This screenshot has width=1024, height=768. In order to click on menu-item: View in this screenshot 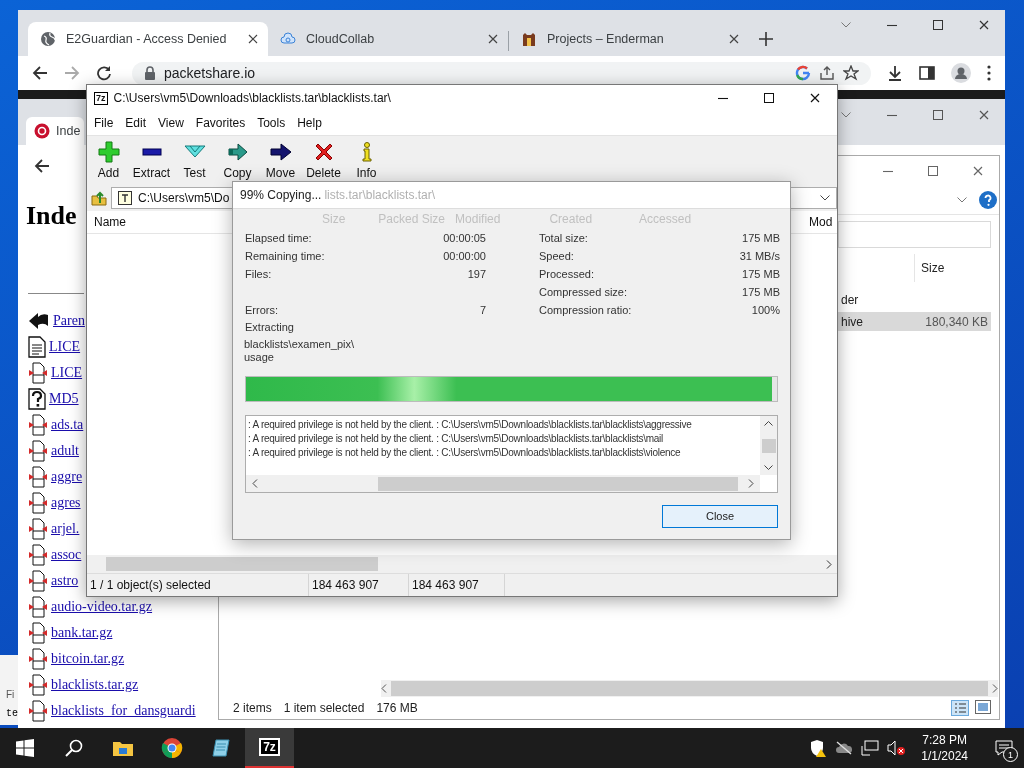, I will do `click(171, 123)`.